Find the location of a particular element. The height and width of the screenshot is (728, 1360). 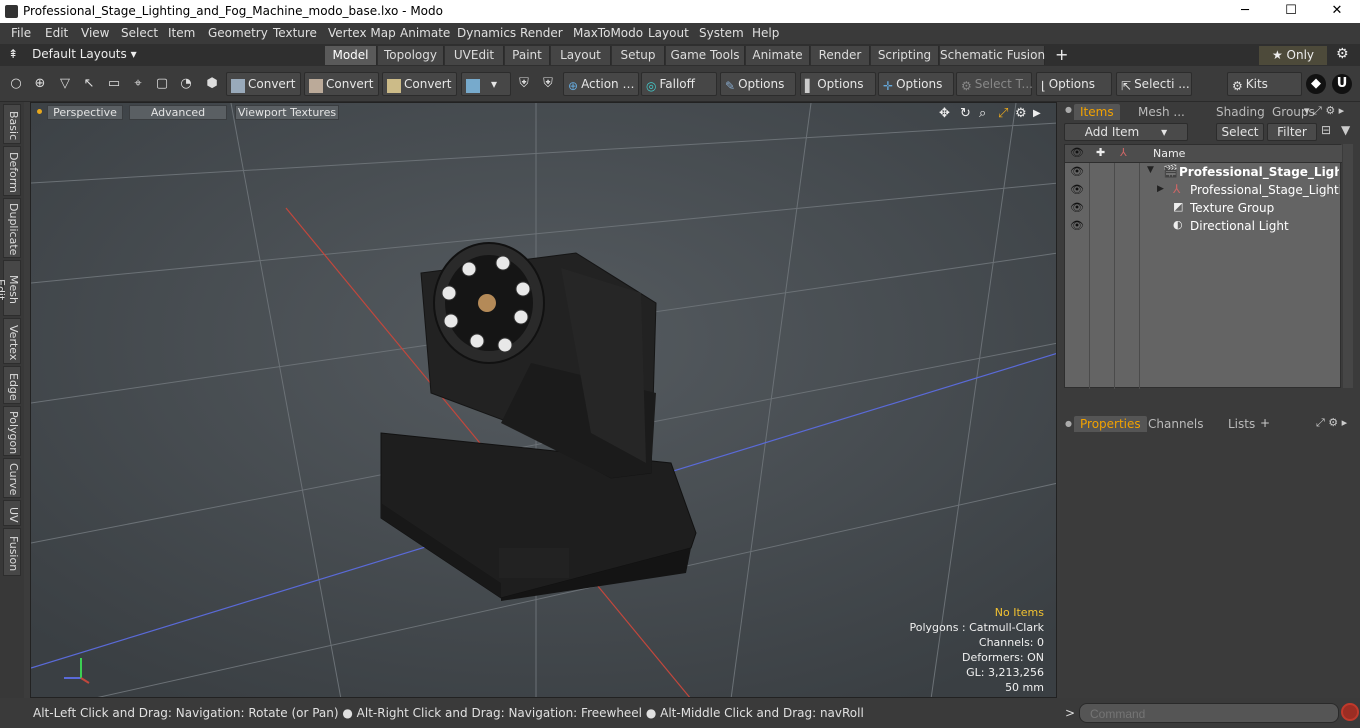

tab-model: Model is located at coordinates (351, 55).